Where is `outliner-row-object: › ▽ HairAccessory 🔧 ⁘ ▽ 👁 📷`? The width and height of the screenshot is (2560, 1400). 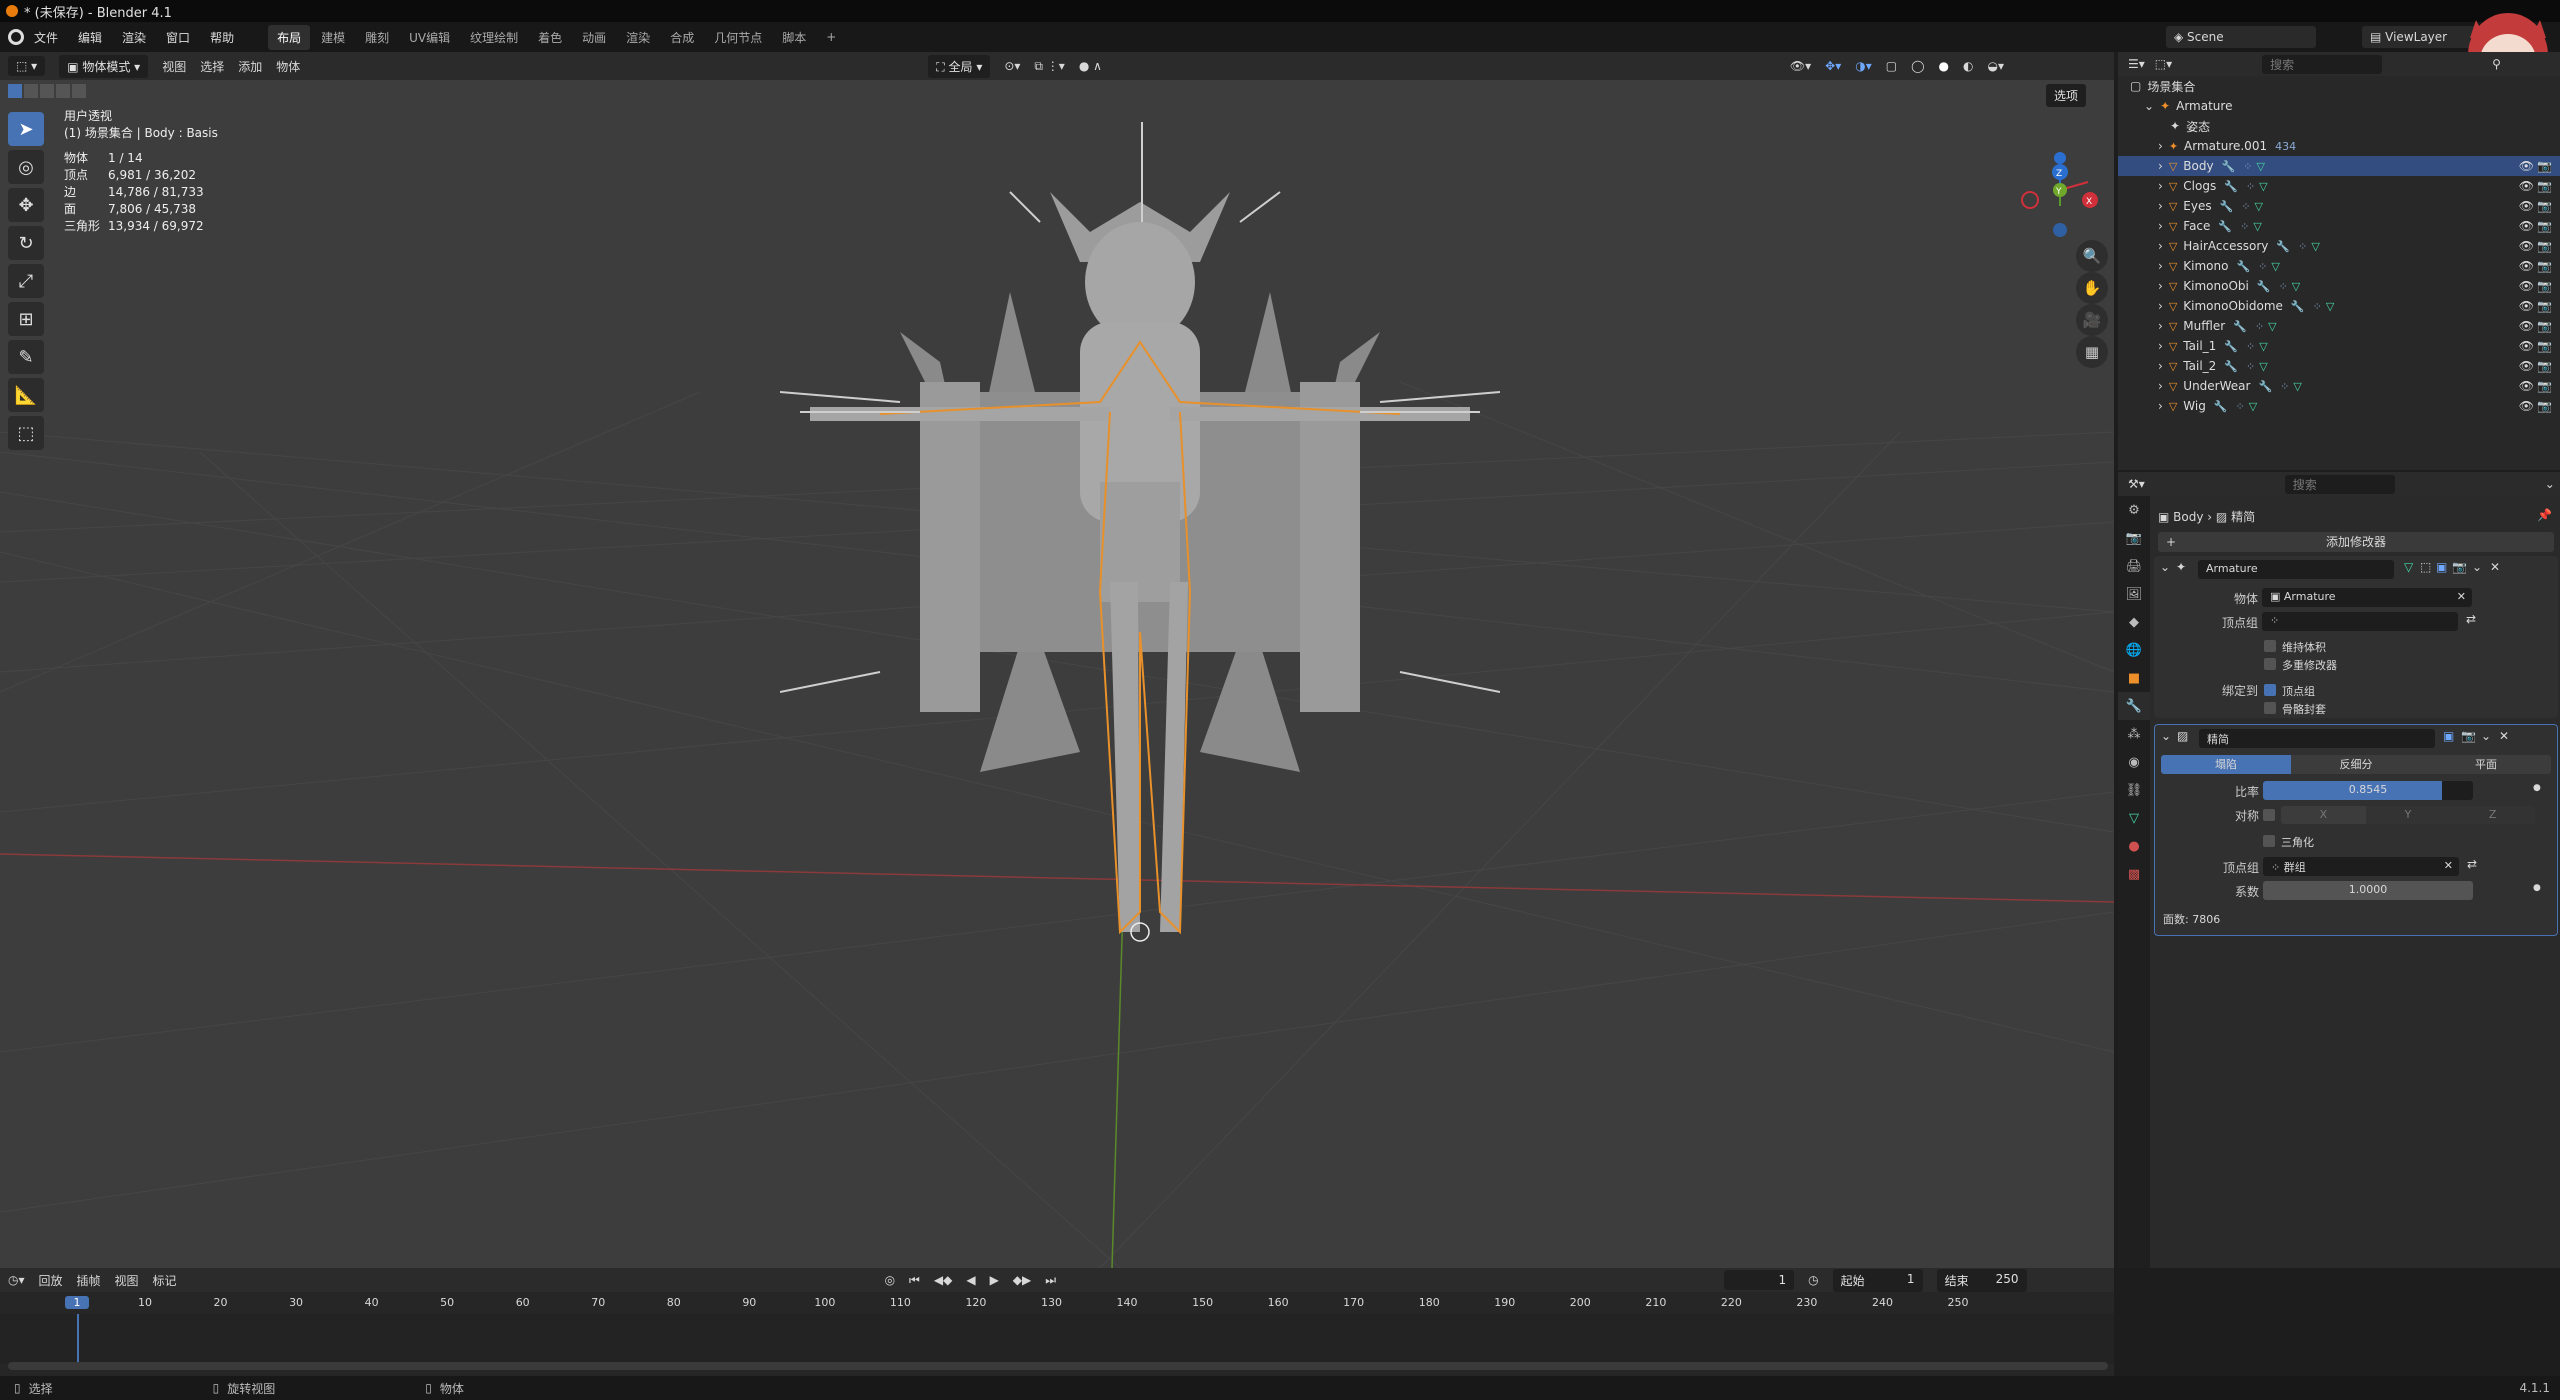
outliner-row-object: › ▽ HairAccessory 🔧 ⁘ ▽ 👁 📷 is located at coordinates (2339, 246).